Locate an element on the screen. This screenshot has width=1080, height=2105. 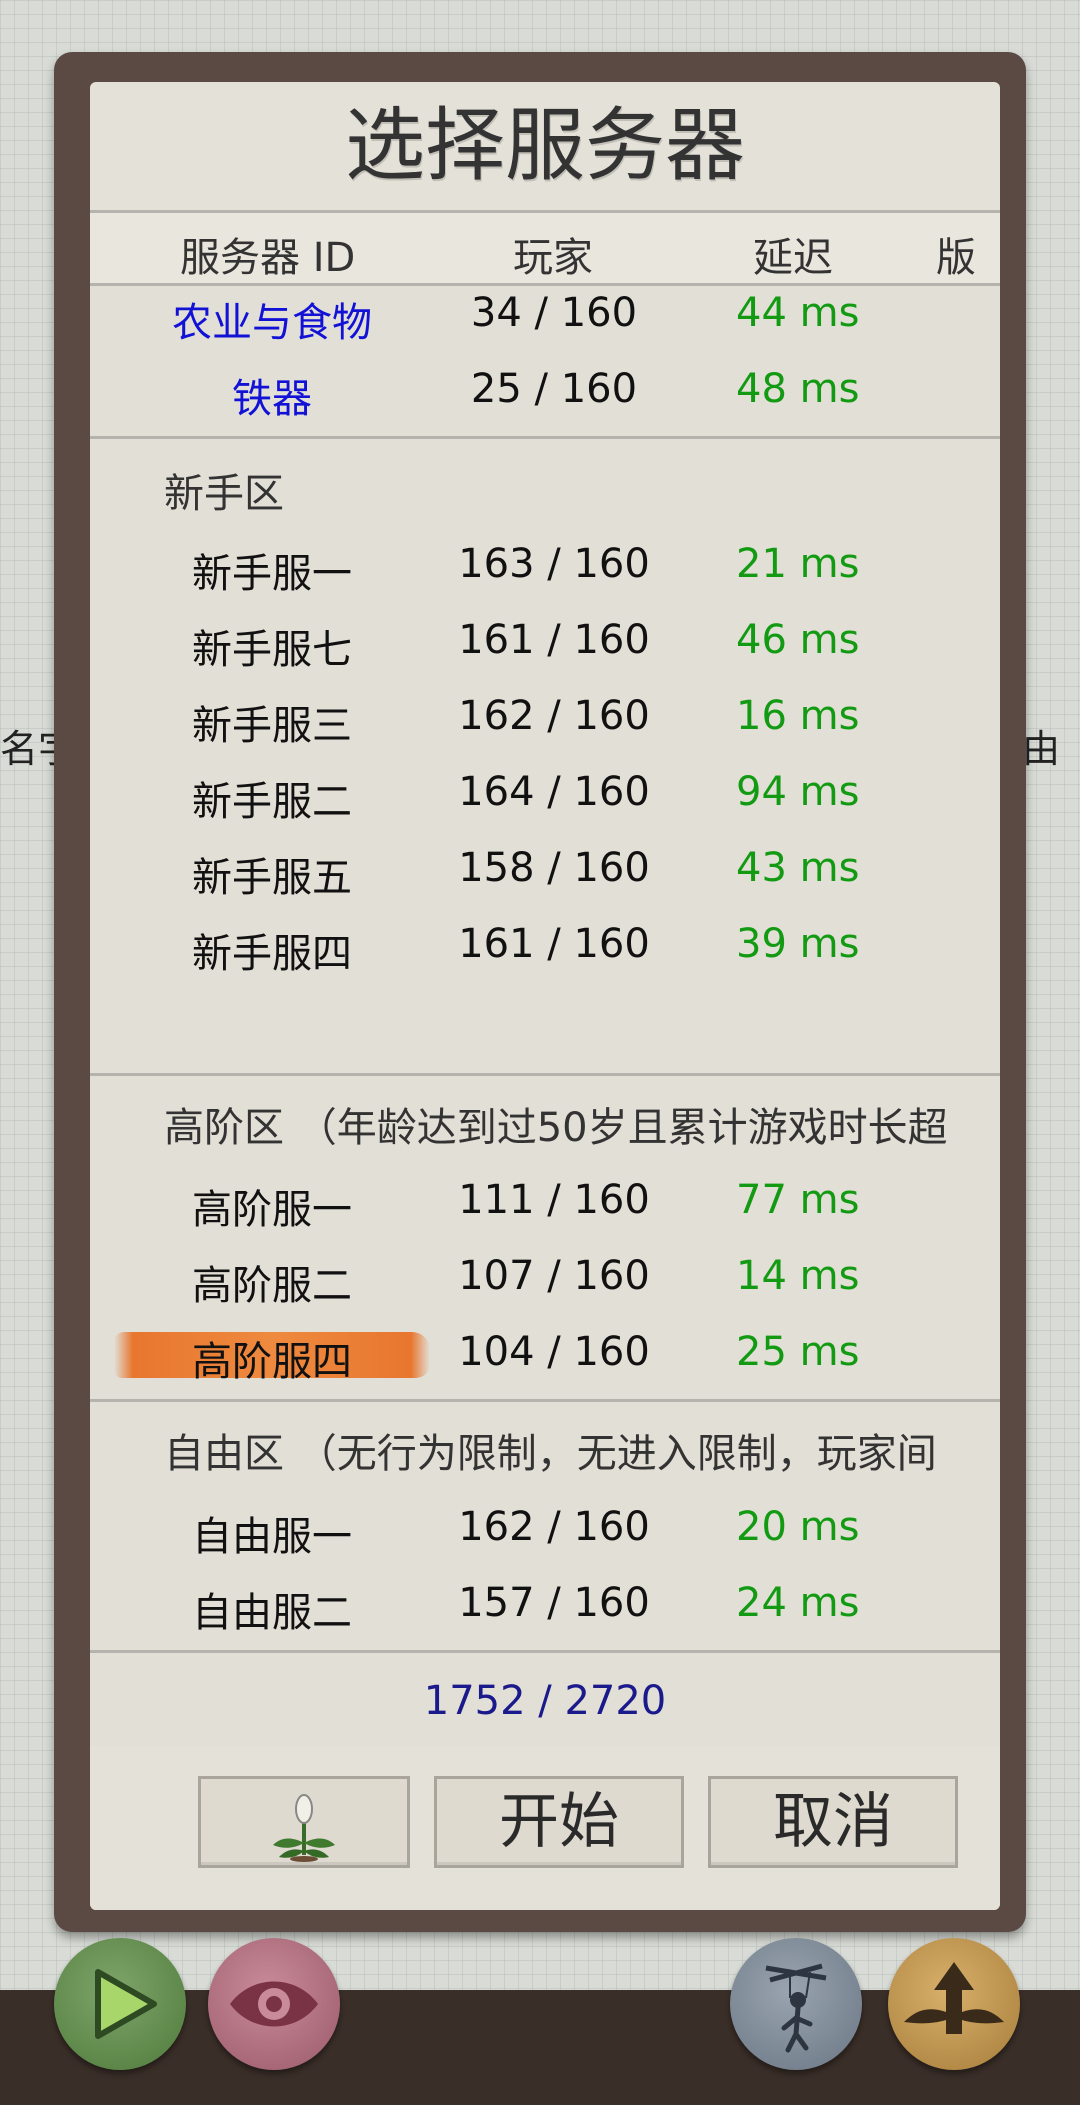
puppet-button is located at coordinates (796, 2004).